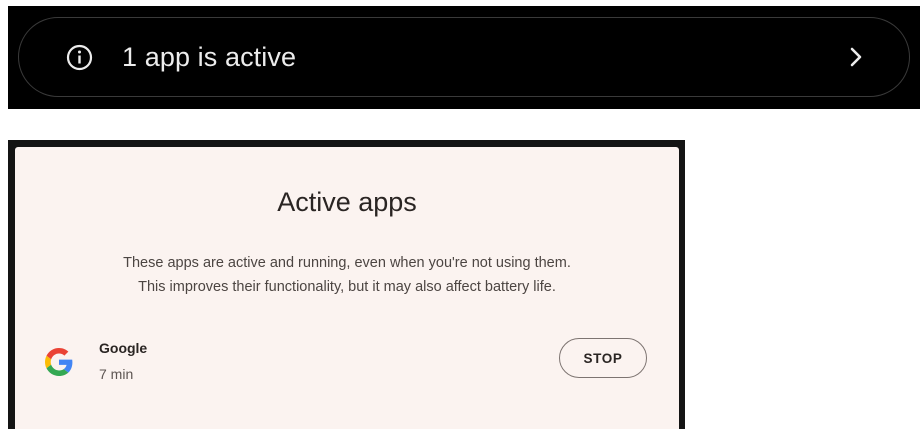  What do you see at coordinates (59, 362) in the screenshot?
I see `google-g-icon` at bounding box center [59, 362].